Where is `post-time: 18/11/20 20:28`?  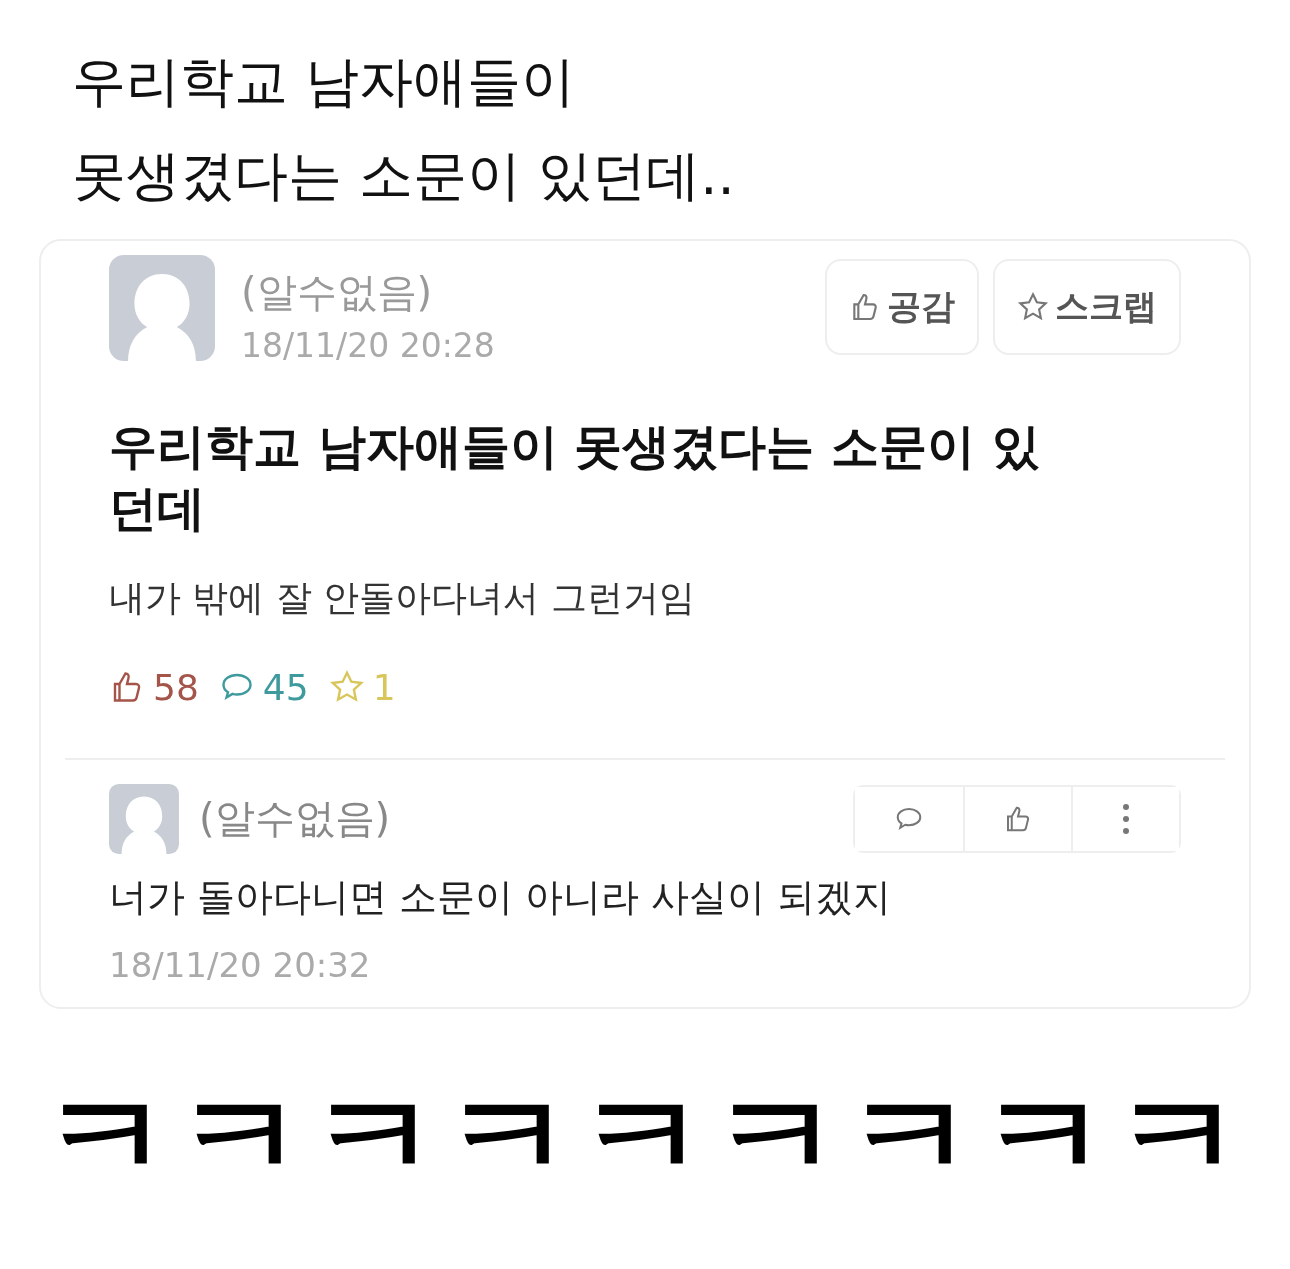
post-time: 18/11/20 20:28 is located at coordinates (368, 345).